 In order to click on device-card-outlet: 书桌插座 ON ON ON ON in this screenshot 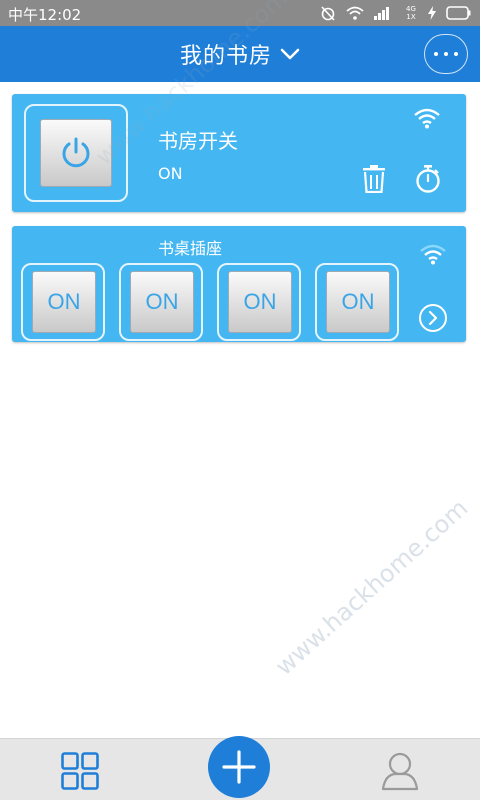, I will do `click(239, 284)`.